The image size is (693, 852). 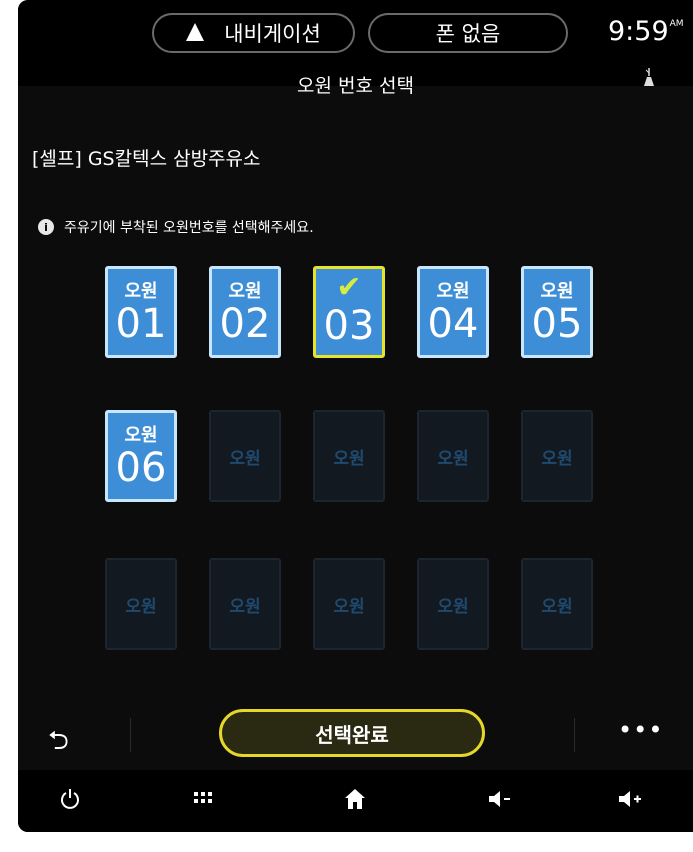 What do you see at coordinates (141, 324) in the screenshot?
I see `pump-tile-number: 01` at bounding box center [141, 324].